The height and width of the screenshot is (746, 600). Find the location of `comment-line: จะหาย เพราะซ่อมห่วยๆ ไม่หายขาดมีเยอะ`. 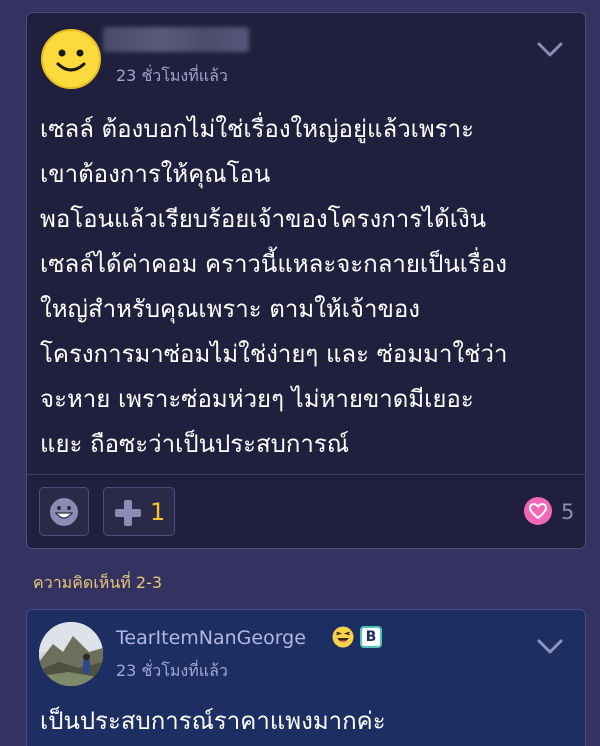

comment-line: จะหาย เพราะซ่อมห่วยๆ ไม่หายขาดมีเยอะ is located at coordinates (257, 399).